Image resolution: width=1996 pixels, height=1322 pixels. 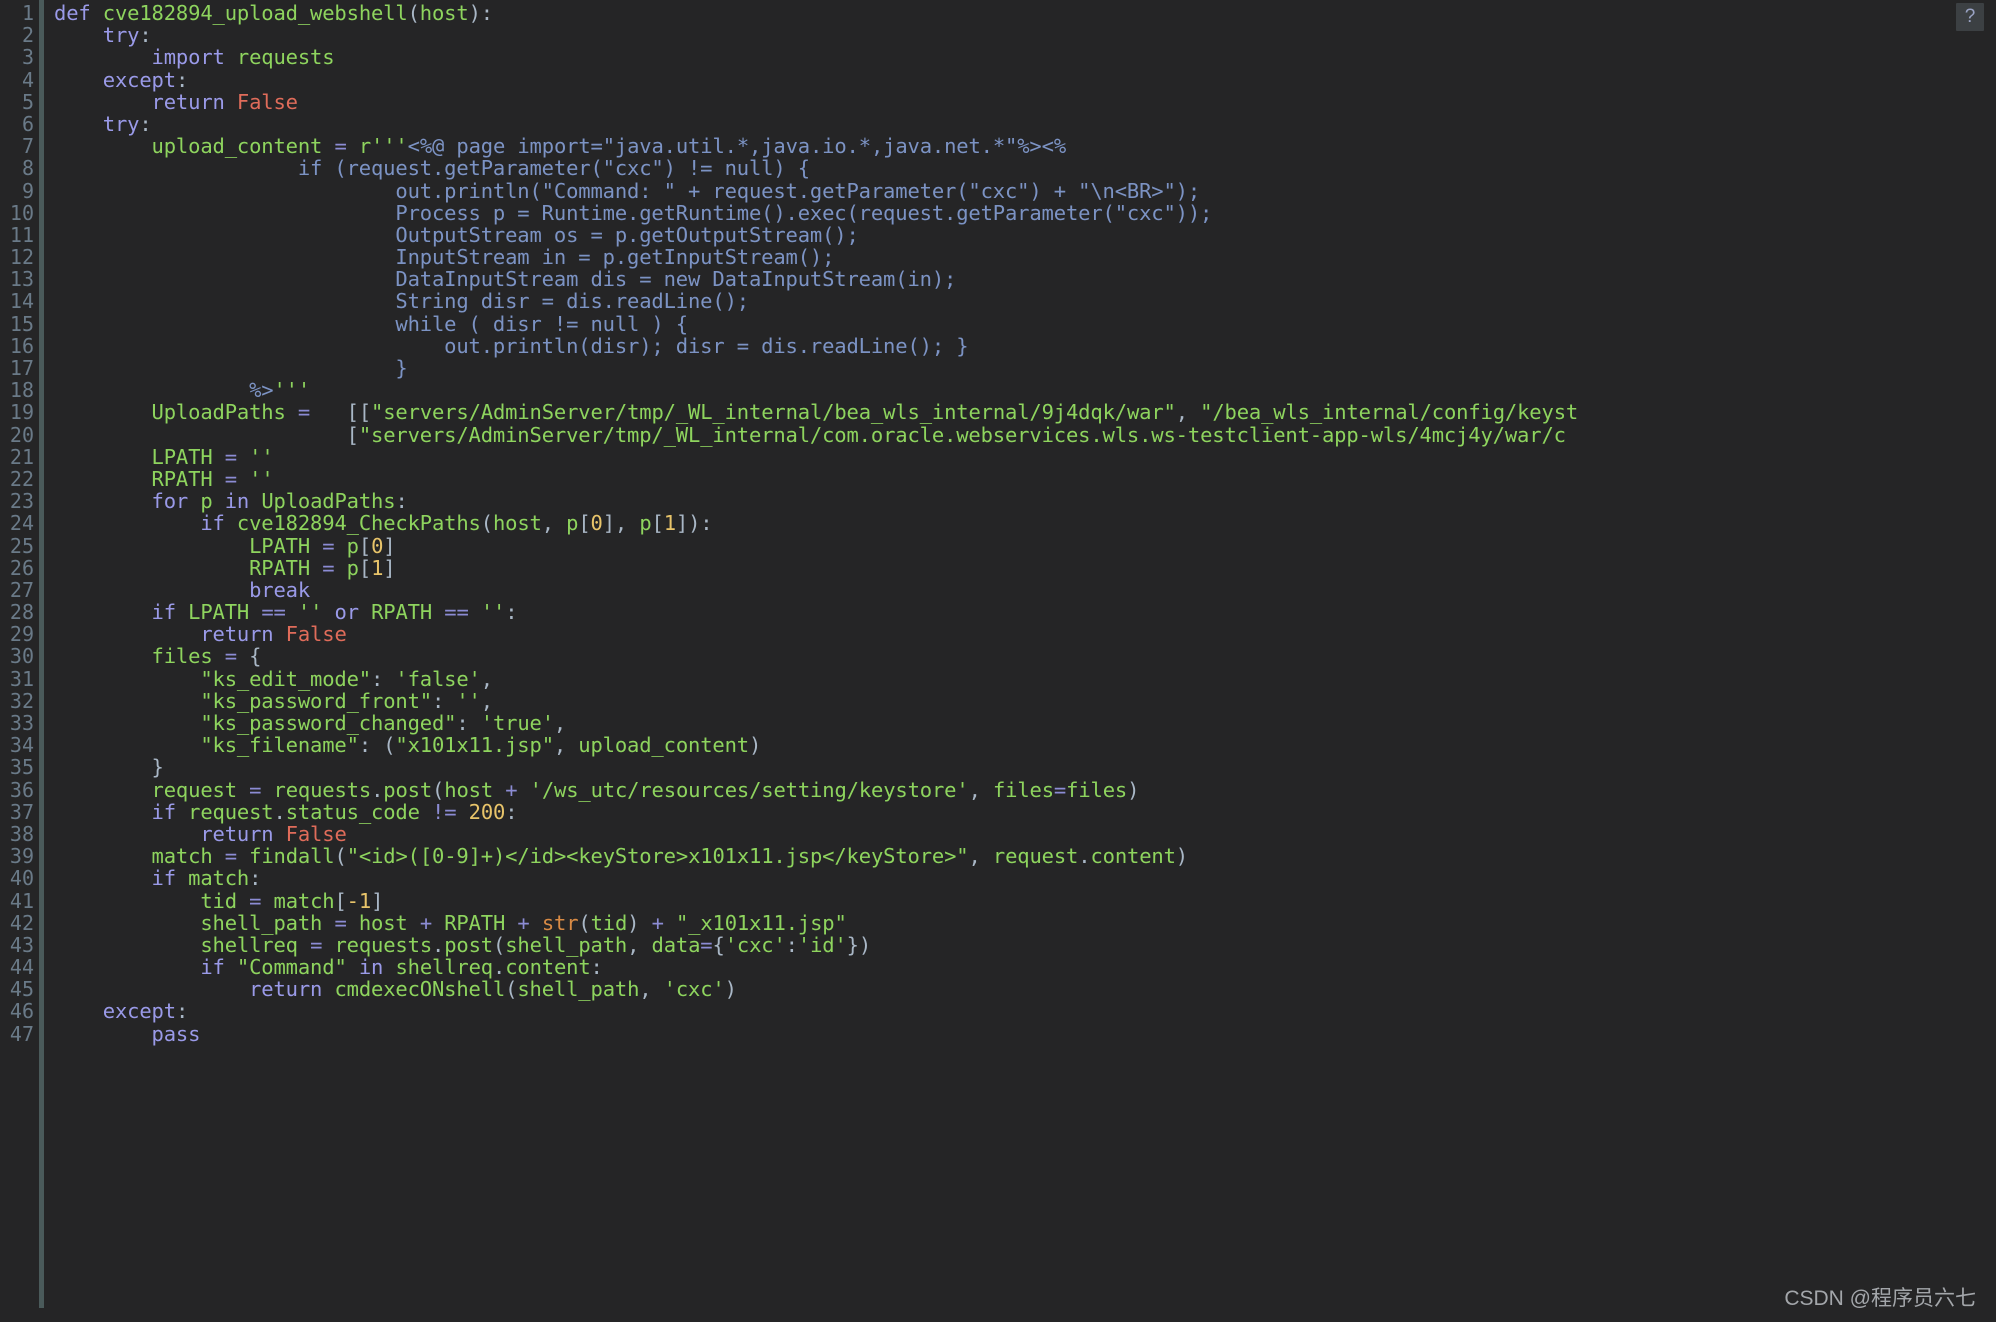 I want to click on line-number: 2, so click(x=27, y=35).